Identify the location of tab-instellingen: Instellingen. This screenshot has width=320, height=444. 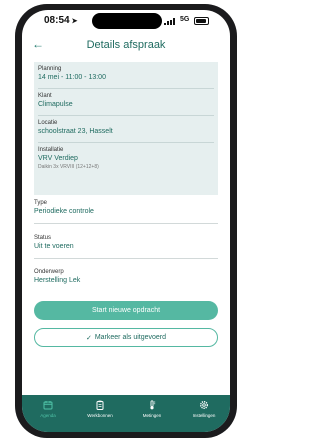
(204, 416).